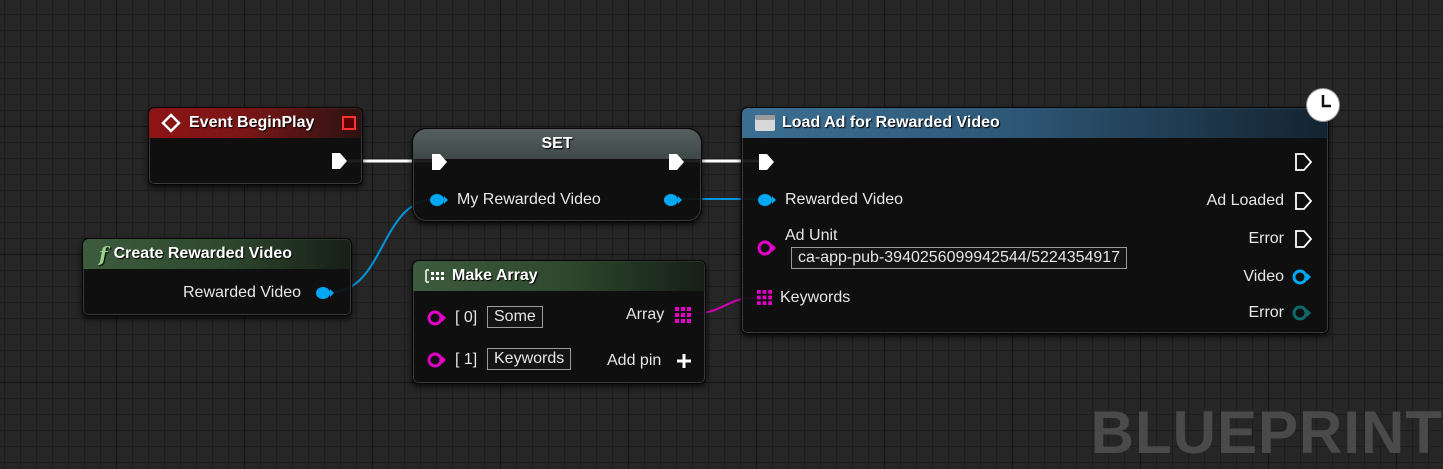 This screenshot has height=469, width=1443. Describe the element at coordinates (634, 361) in the screenshot. I see `add-pin-label: Add pin` at that location.